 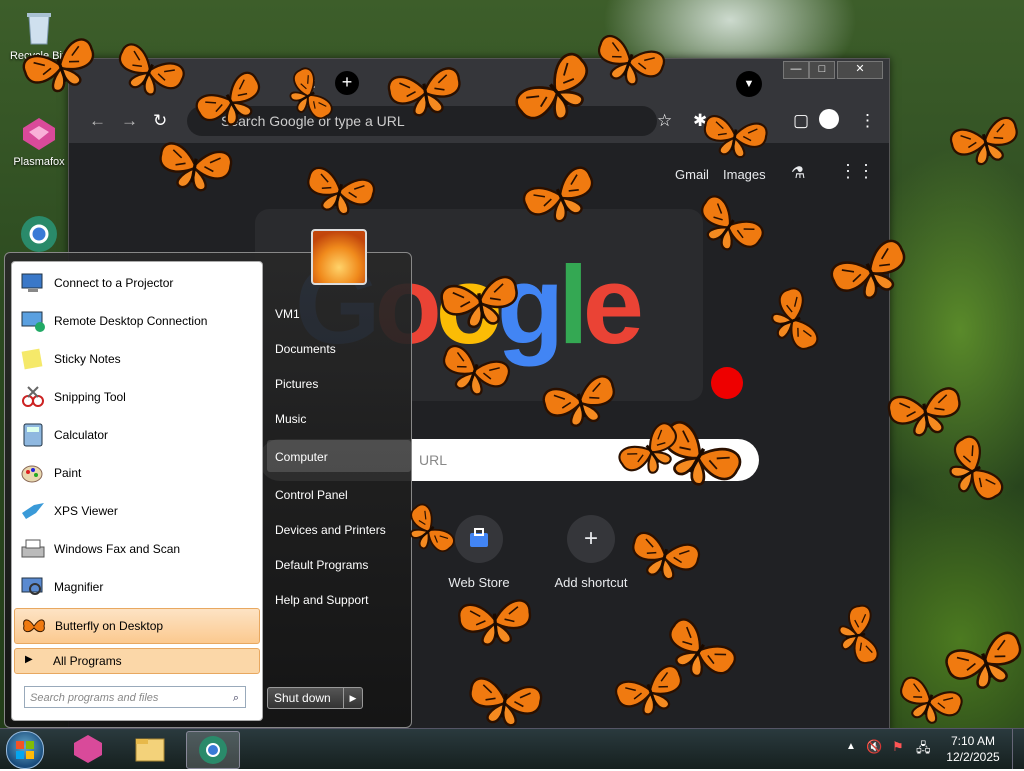 I want to click on taskbar-plasmafox, so click(x=88, y=749).